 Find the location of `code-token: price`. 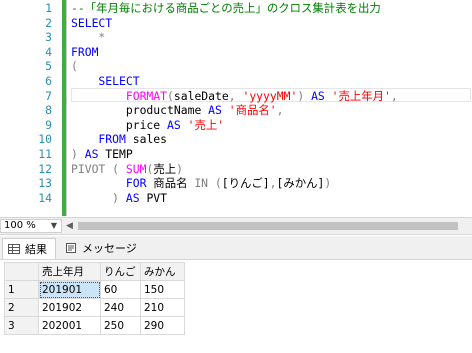

code-token: price is located at coordinates (119, 124).